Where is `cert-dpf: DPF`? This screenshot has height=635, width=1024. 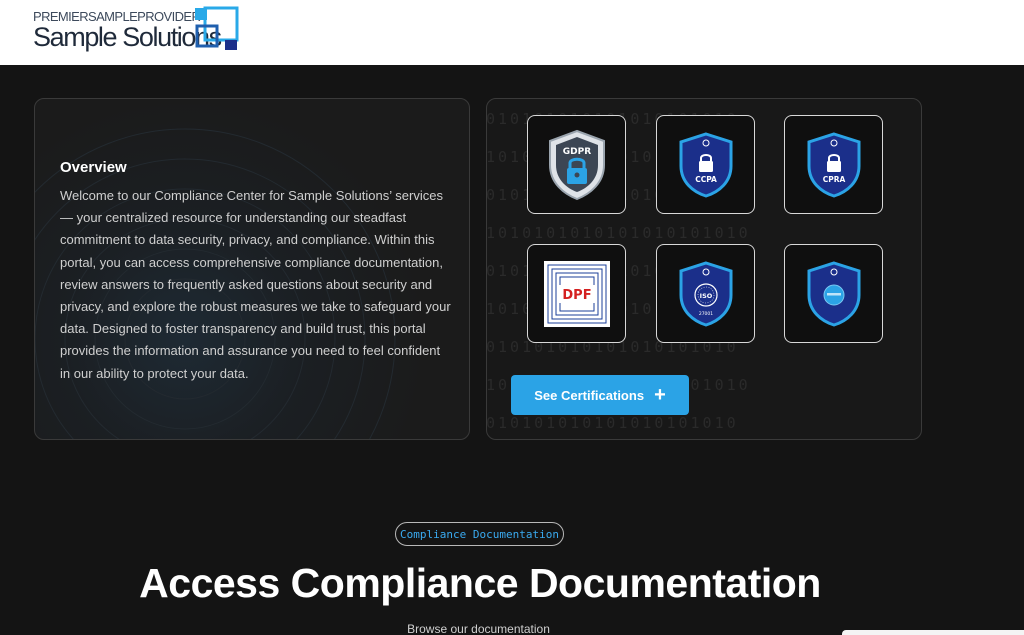
cert-dpf: DPF is located at coordinates (576, 293).